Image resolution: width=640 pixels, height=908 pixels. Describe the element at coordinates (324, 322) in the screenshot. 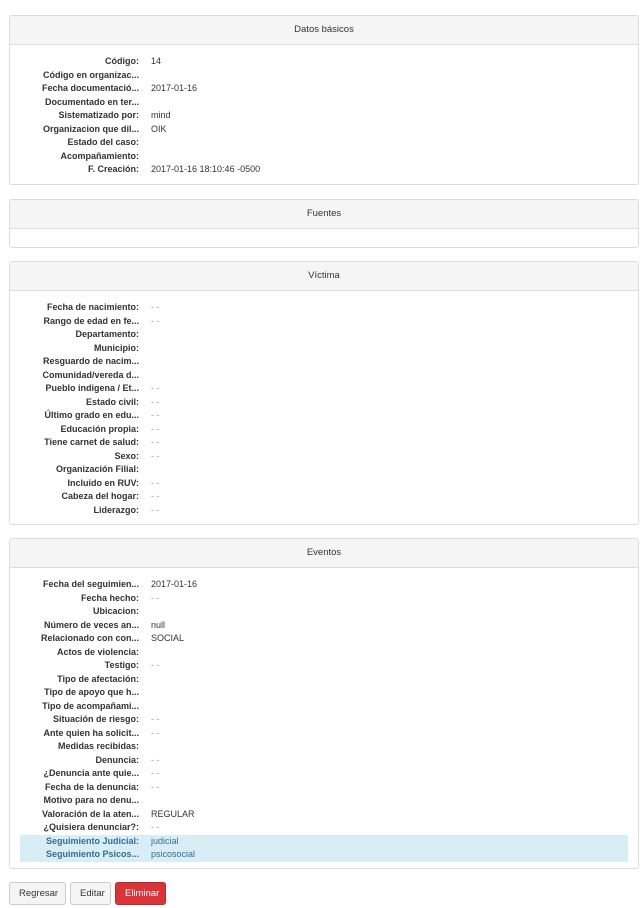

I see `victim-field-row: Rango de edad en fe... - -` at that location.